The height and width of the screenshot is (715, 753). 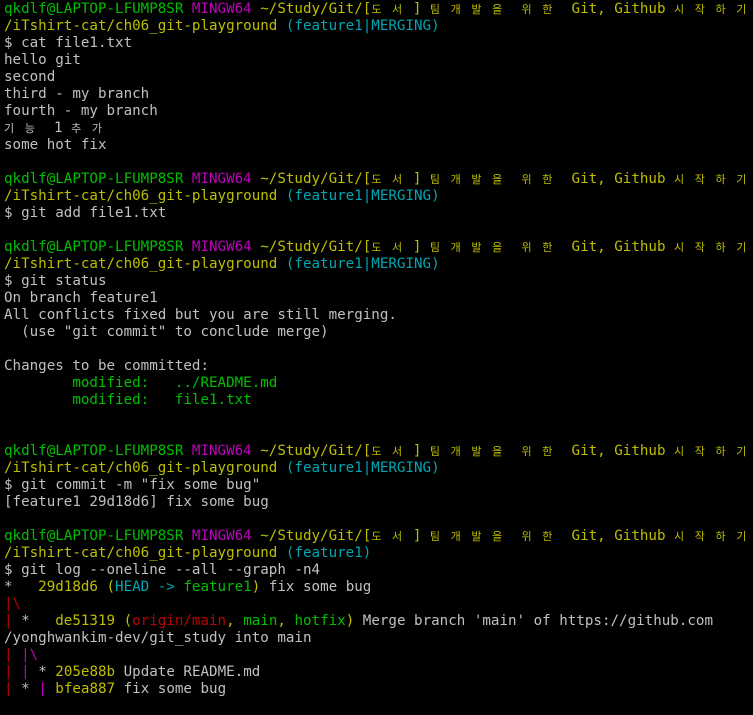 I want to click on terminal-text-segment: HEAD ->, so click(x=149, y=587).